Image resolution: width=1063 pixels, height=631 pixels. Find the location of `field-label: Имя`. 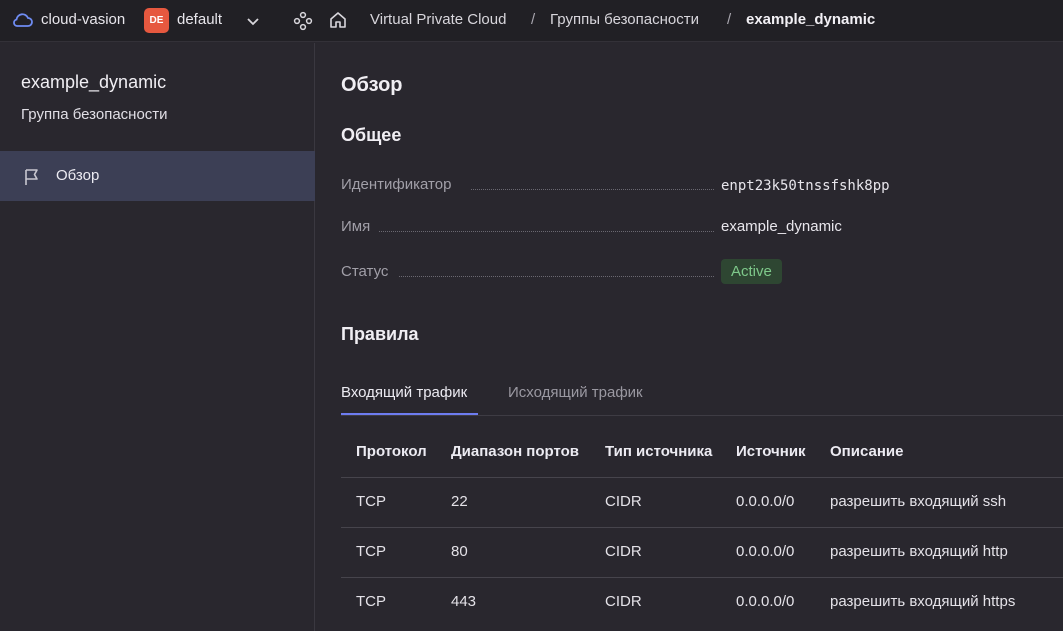

field-label: Имя is located at coordinates (356, 226).